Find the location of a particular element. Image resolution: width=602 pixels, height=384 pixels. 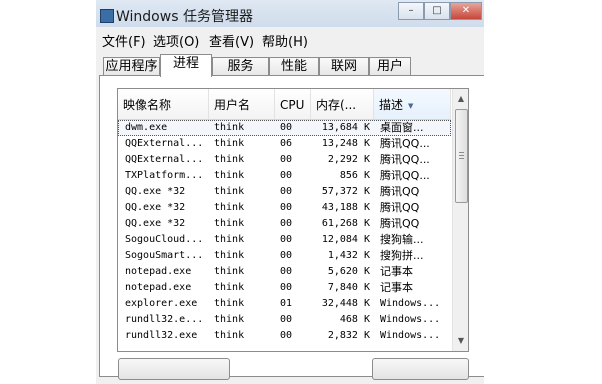

column-header-image-name: 映像名称 is located at coordinates (163, 104).